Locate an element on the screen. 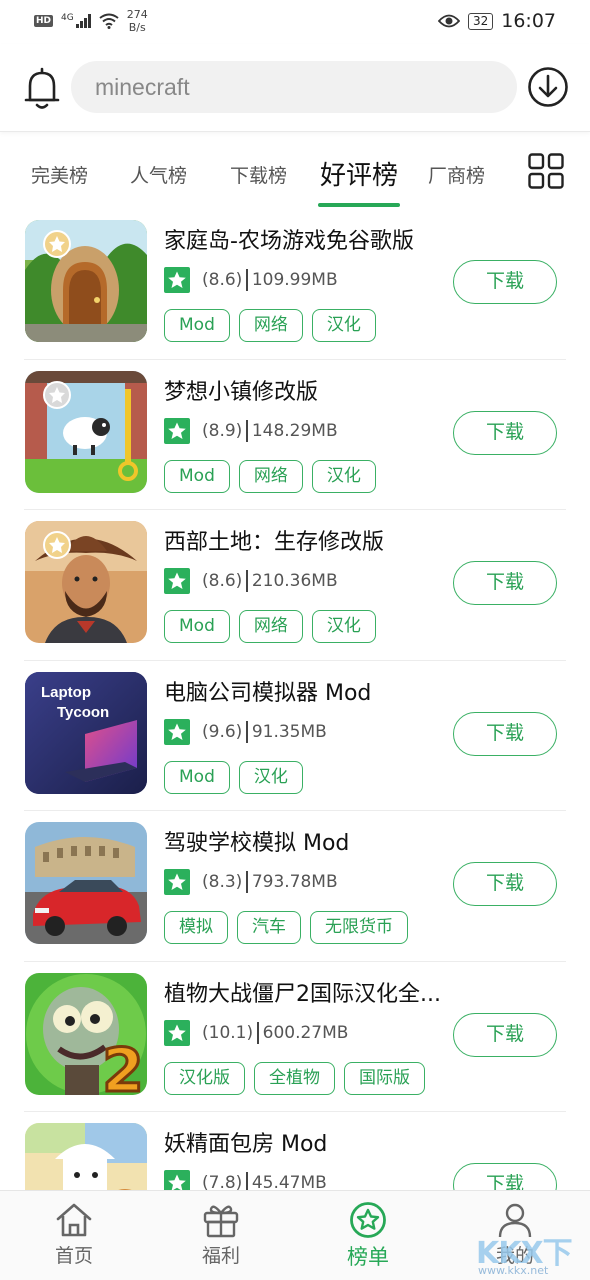 This screenshot has width=590, height=1280. rating-row: (9.6) 91.35MB is located at coordinates (245, 731).